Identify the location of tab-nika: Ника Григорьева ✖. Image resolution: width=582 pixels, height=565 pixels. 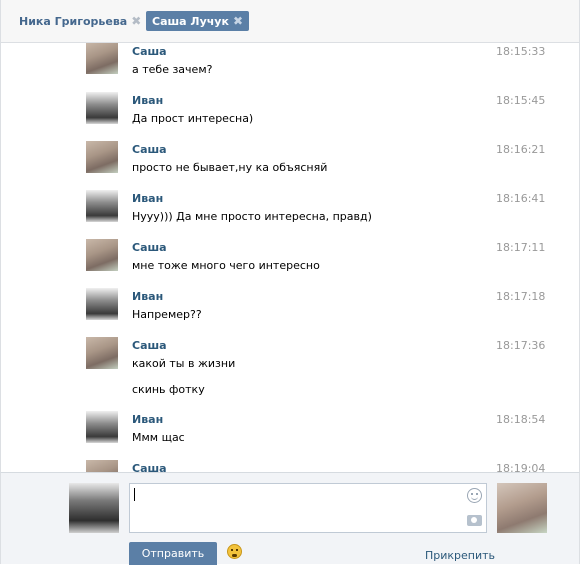
(80, 21).